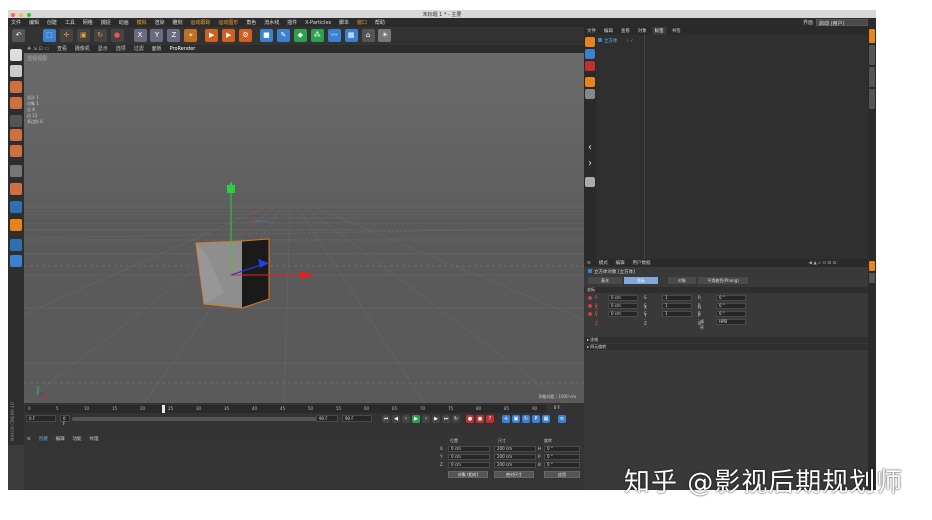 This screenshot has width=932, height=520. What do you see at coordinates (351, 35) in the screenshot?
I see `floor-icon: ▦` at bounding box center [351, 35].